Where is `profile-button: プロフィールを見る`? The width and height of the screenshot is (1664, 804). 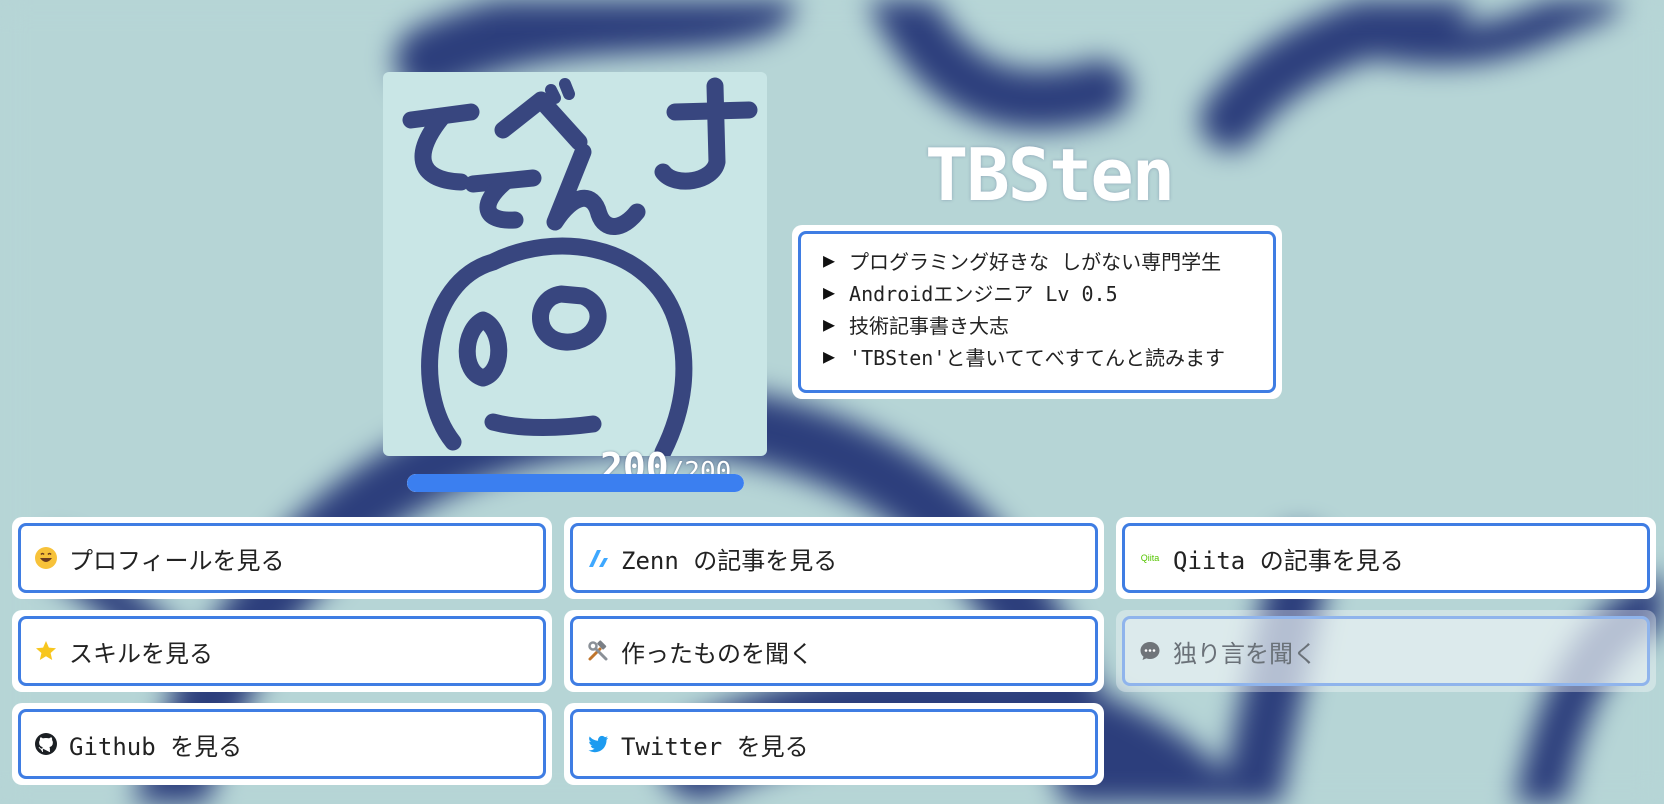 profile-button: プロフィールを見る is located at coordinates (282, 558).